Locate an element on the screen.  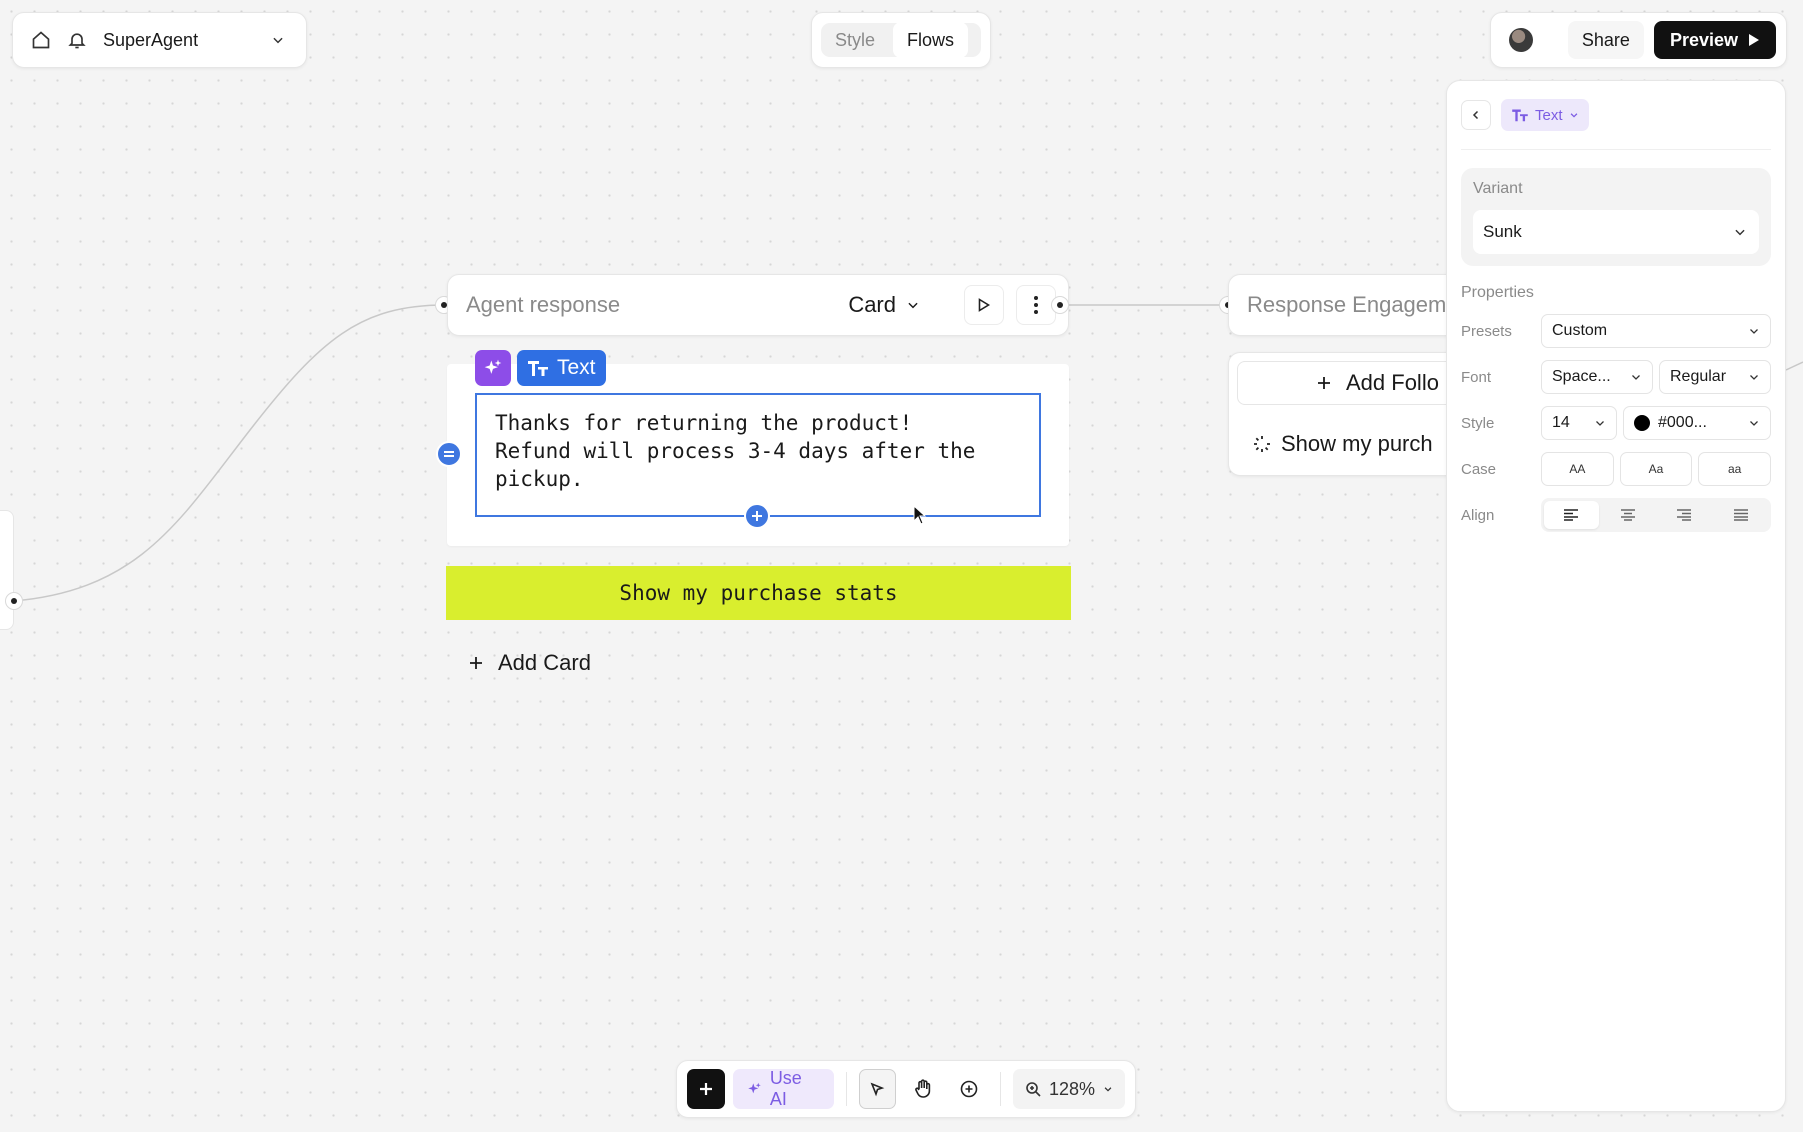
font-weight-select: Regular is located at coordinates (1715, 377).